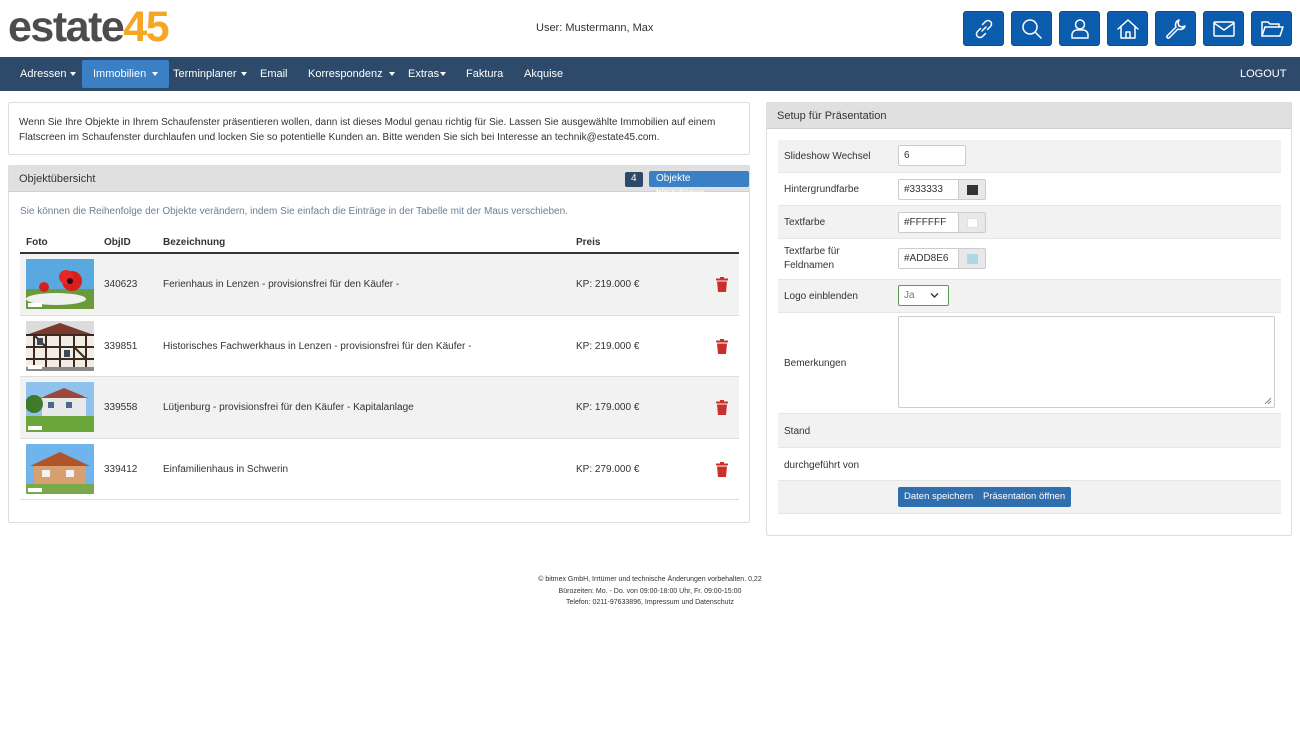  Describe the element at coordinates (1263, 74) in the screenshot. I see `logout-link: LOGOUT` at that location.